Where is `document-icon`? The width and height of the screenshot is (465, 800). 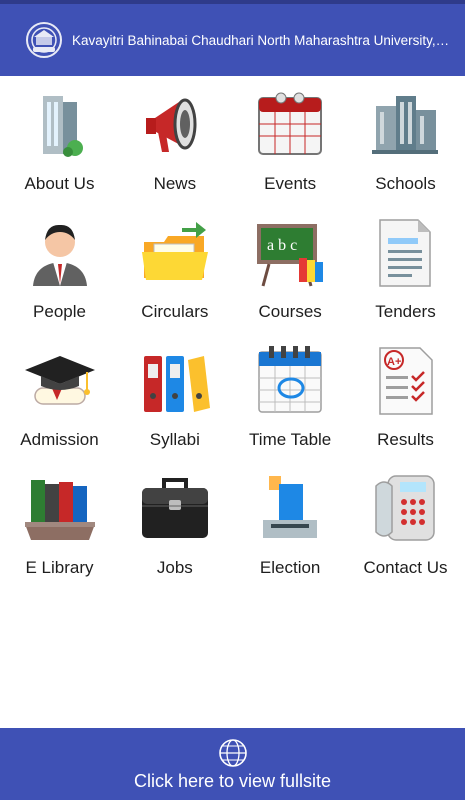 document-icon is located at coordinates (405, 253).